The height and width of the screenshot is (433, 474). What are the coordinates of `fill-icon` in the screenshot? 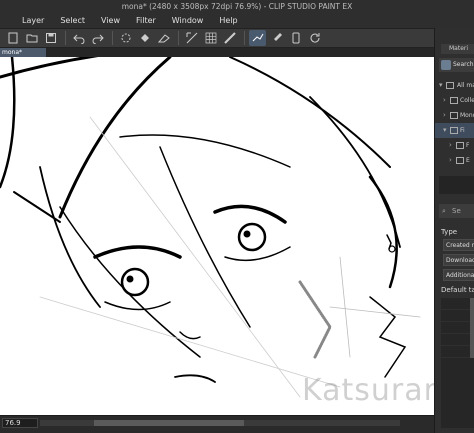 It's located at (144, 38).